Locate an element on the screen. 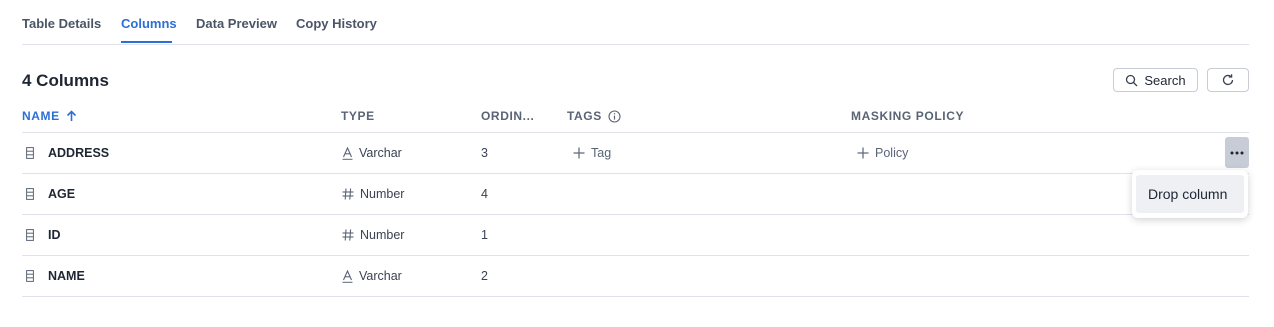 Image resolution: width=1274 pixels, height=327 pixels. add-policy-label: Policy is located at coordinates (892, 153).